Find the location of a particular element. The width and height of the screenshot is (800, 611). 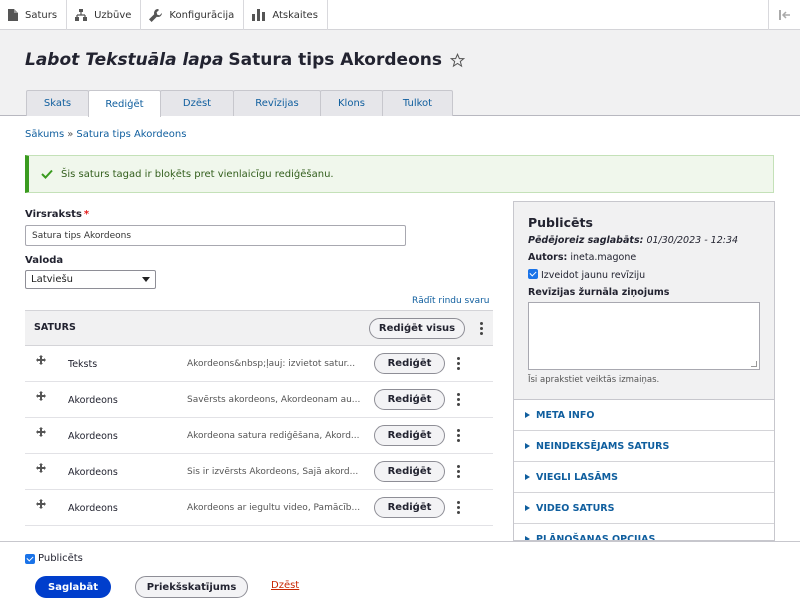

new-revision-option: Izveidot jaunu revīziju is located at coordinates (644, 275).